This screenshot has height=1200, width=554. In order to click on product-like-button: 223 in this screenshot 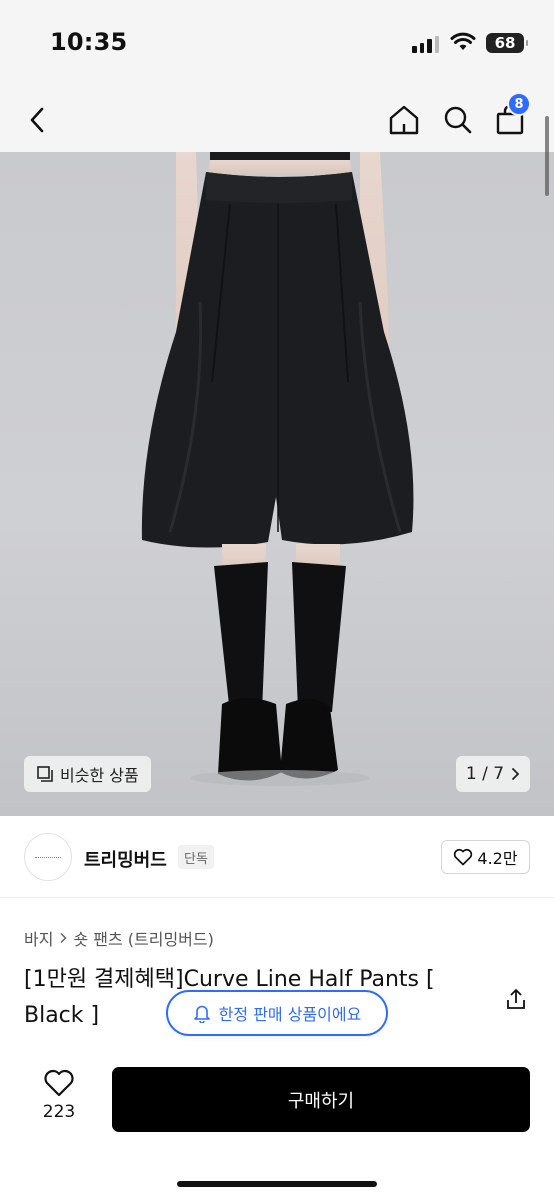, I will do `click(59, 1101)`.